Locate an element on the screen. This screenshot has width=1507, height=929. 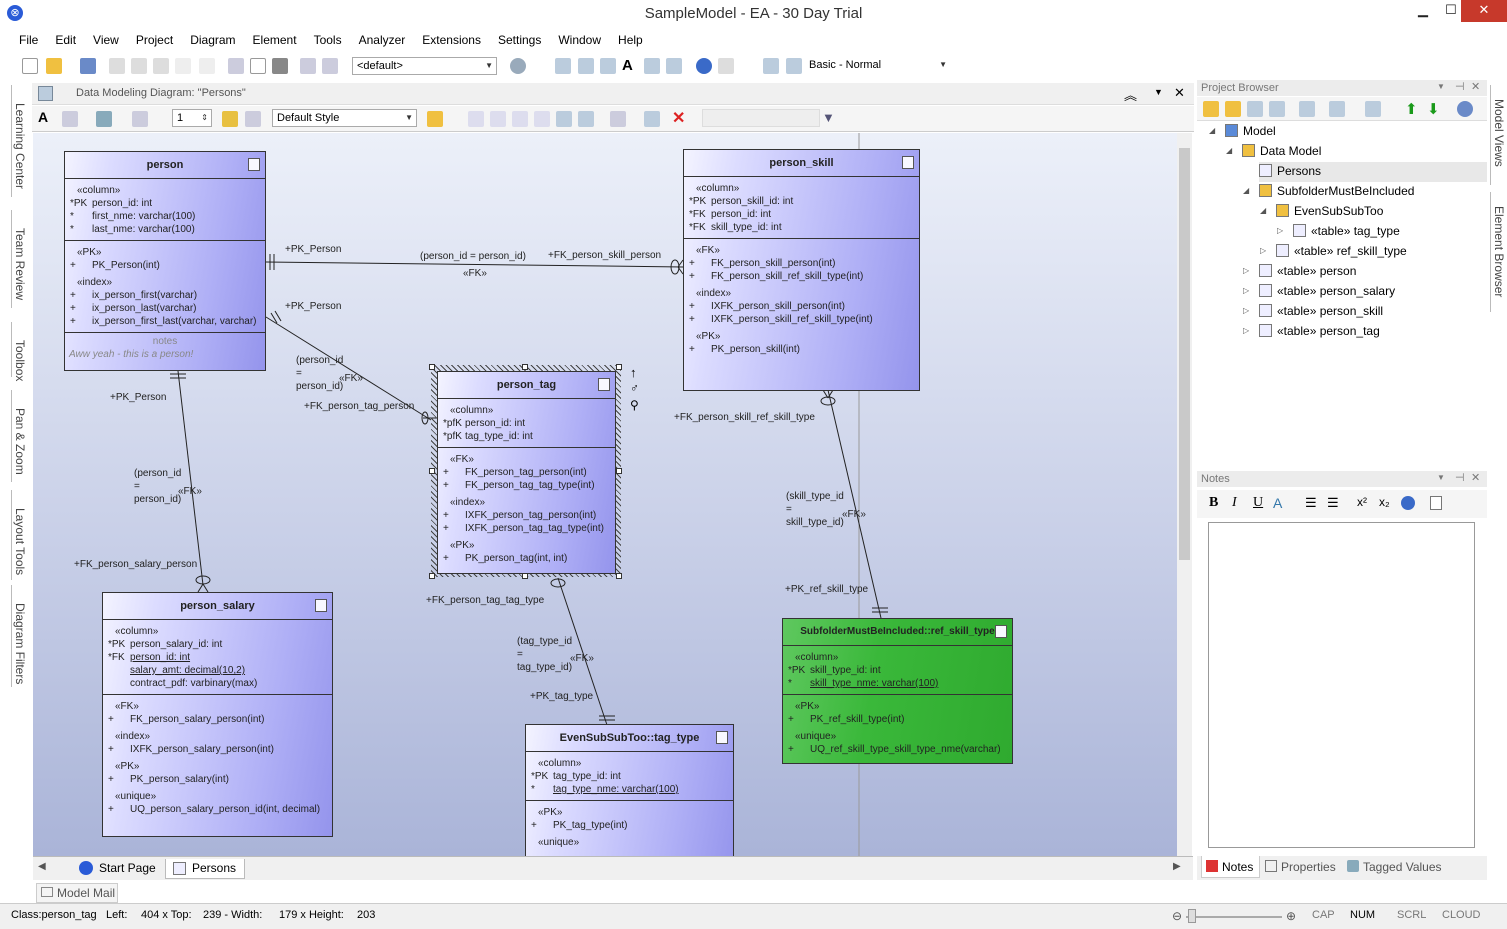
tree-node-persons: Persons is located at coordinates (1373, 172).